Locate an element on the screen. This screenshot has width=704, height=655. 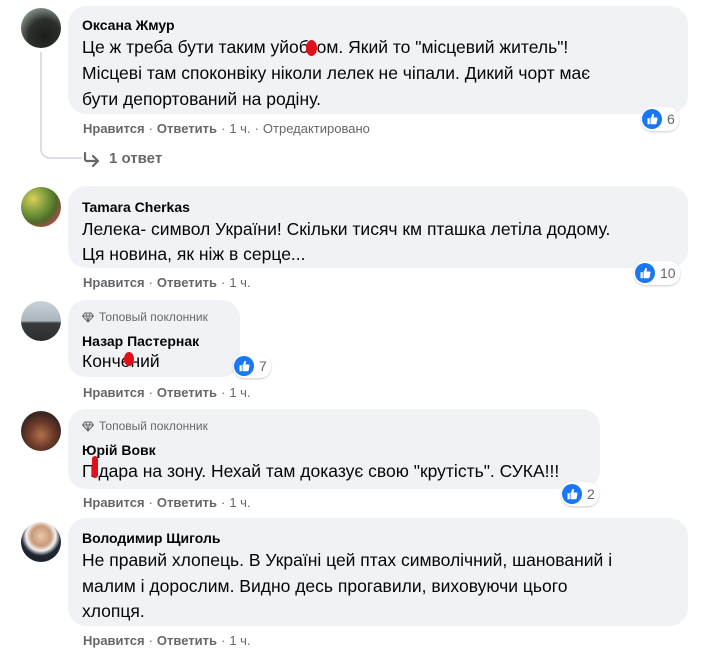
view-replies-link: 1 ответ is located at coordinates (122, 158).